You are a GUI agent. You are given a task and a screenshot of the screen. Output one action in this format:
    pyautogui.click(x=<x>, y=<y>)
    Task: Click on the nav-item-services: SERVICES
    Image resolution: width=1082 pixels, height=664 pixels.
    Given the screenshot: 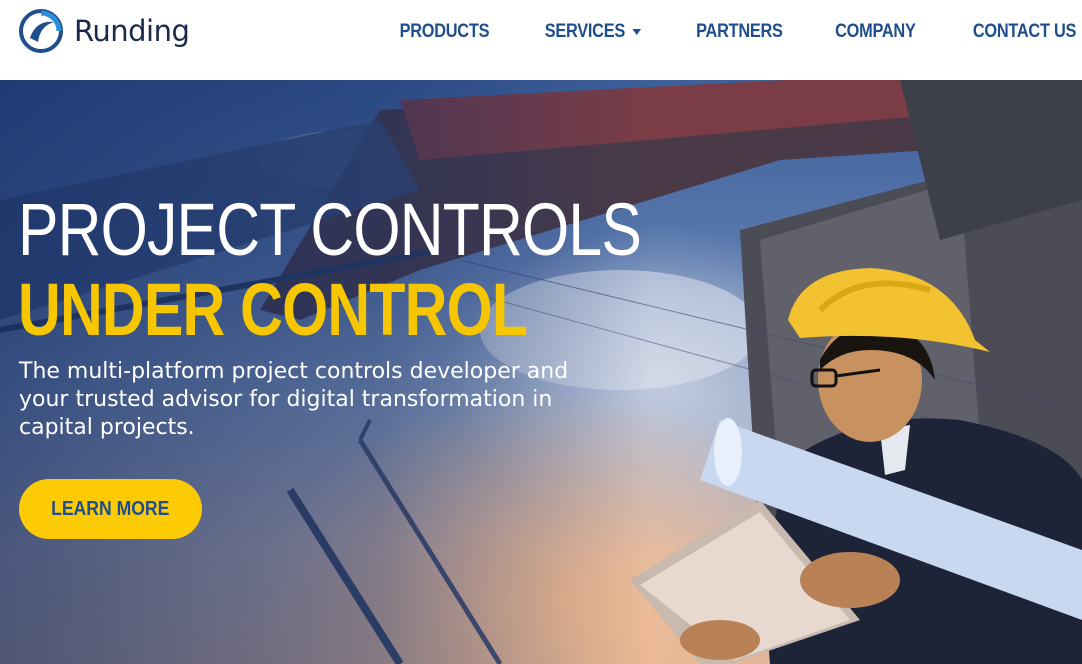 What is the action you would take?
    pyautogui.click(x=593, y=32)
    